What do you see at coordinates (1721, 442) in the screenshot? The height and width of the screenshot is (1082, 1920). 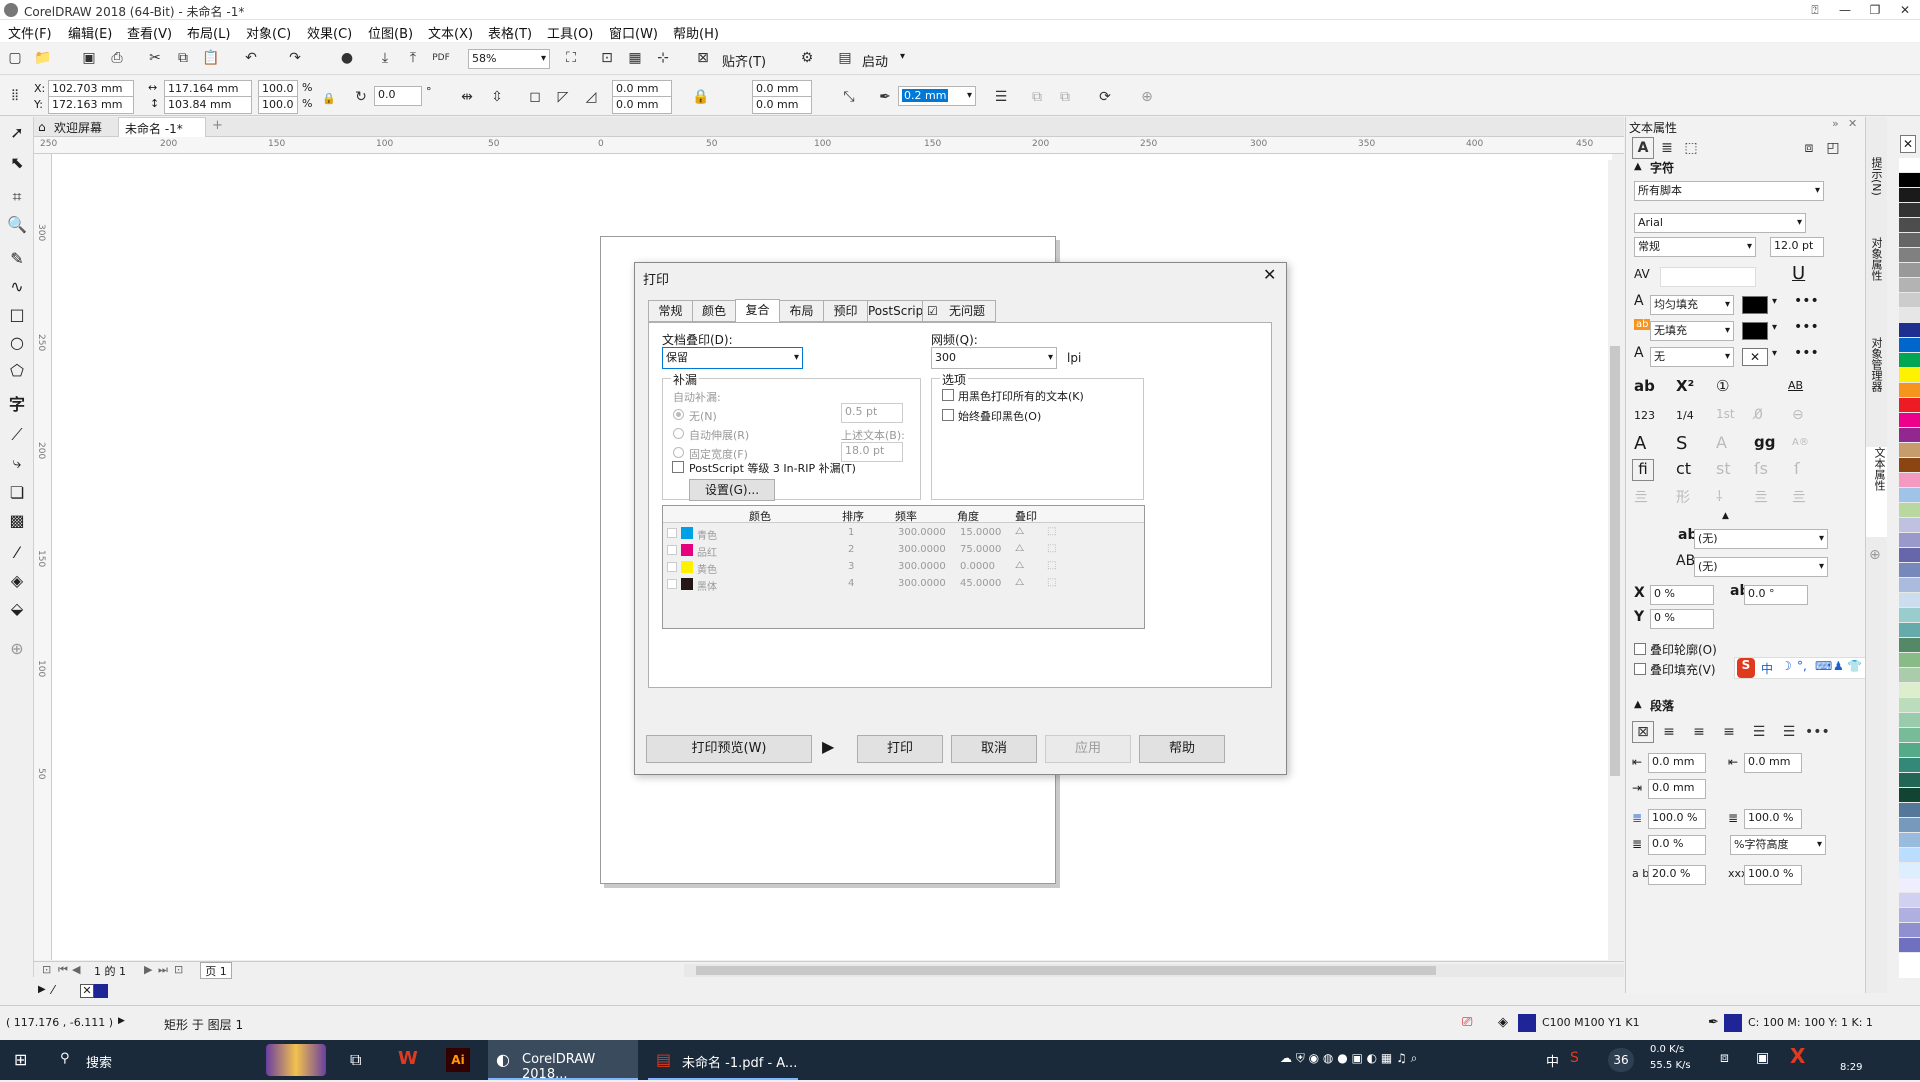 I see `titling-icon: A` at bounding box center [1721, 442].